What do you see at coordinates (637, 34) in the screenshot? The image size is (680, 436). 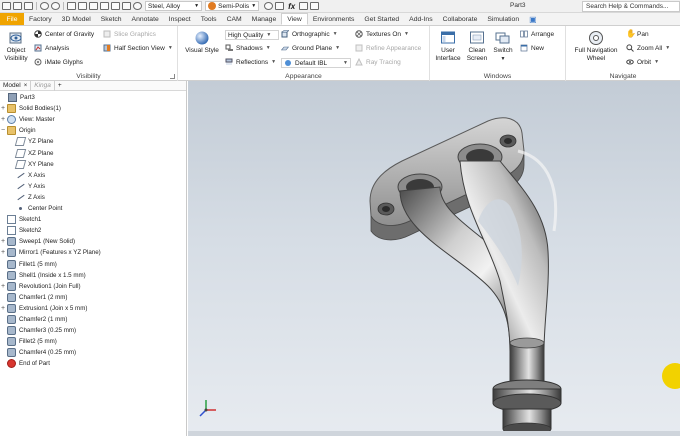 I see `pan-button: ✋ Pan` at bounding box center [637, 34].